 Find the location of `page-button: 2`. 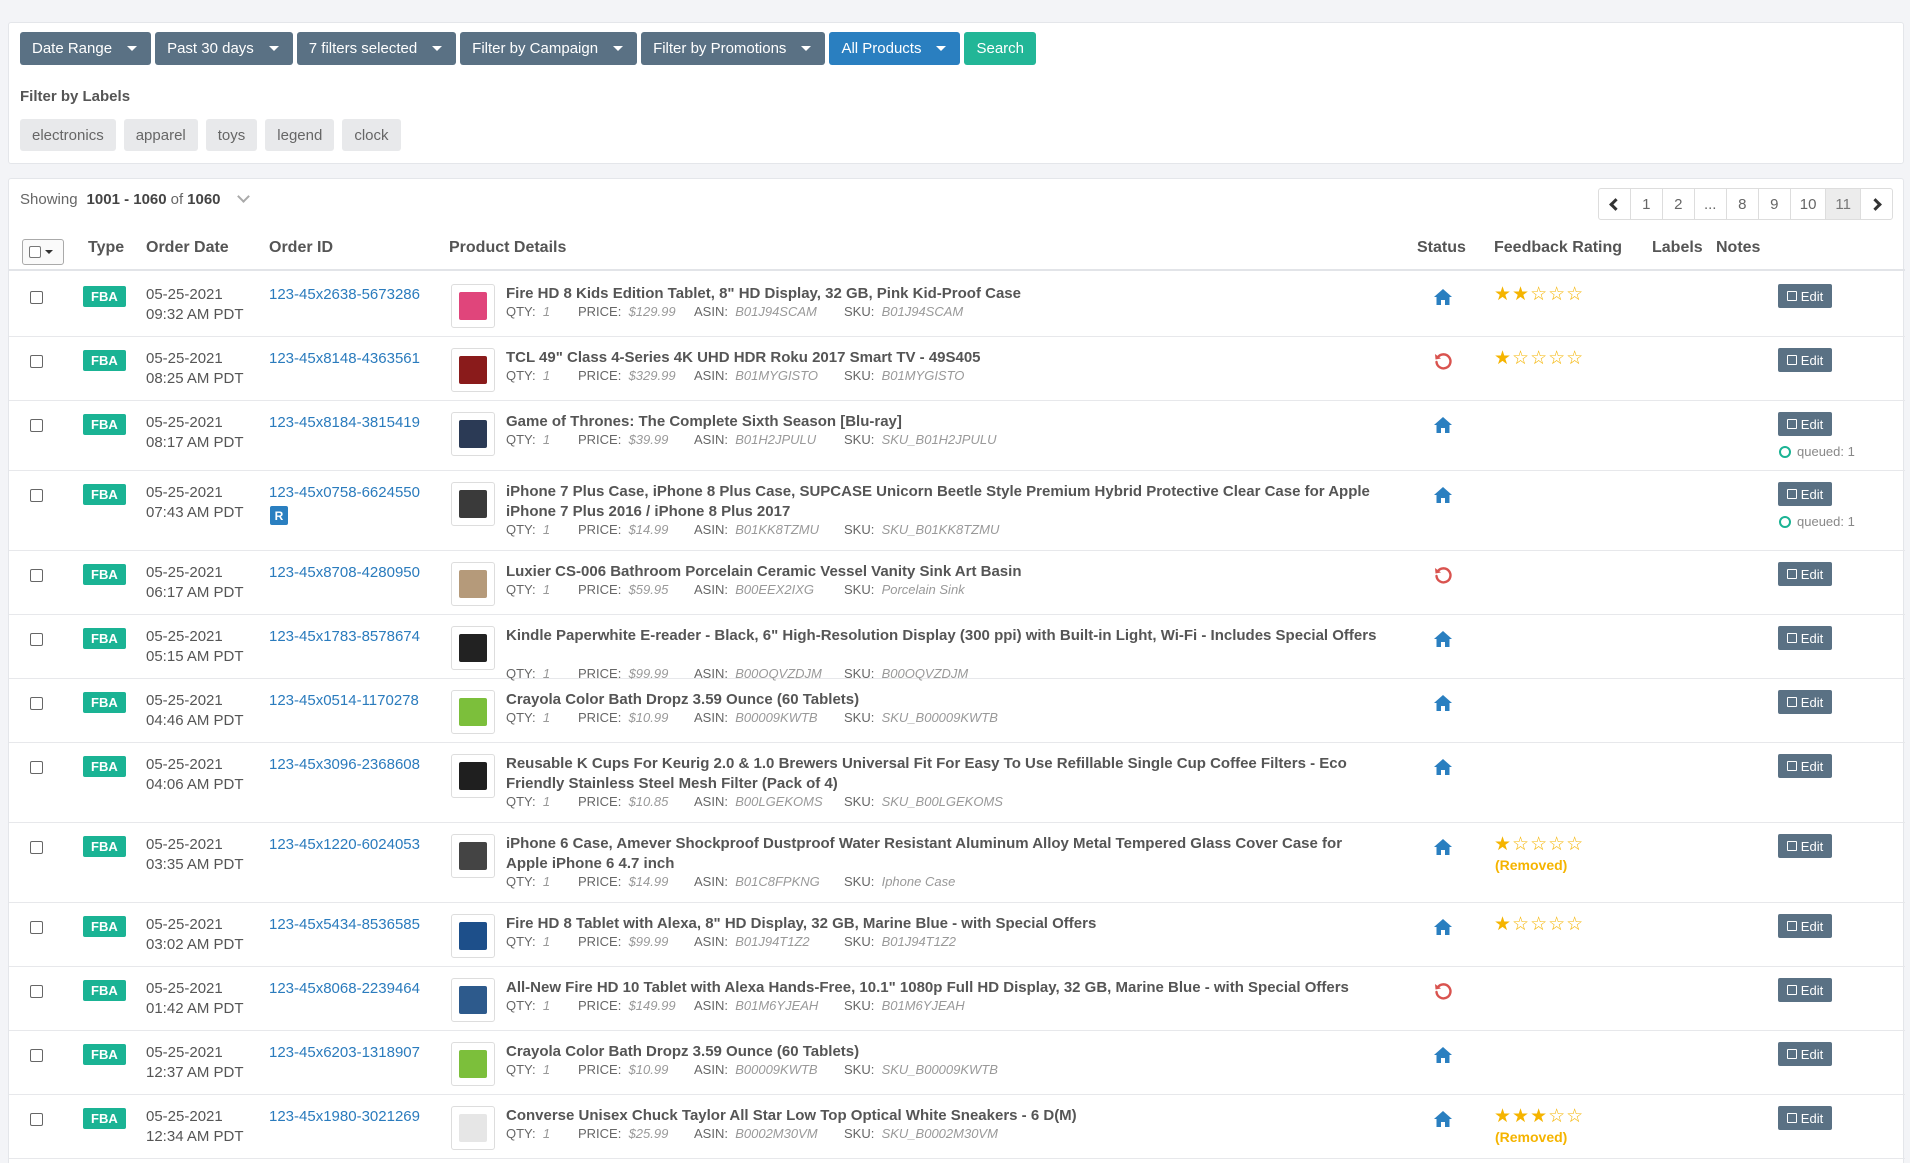

page-button: 2 is located at coordinates (1678, 204).